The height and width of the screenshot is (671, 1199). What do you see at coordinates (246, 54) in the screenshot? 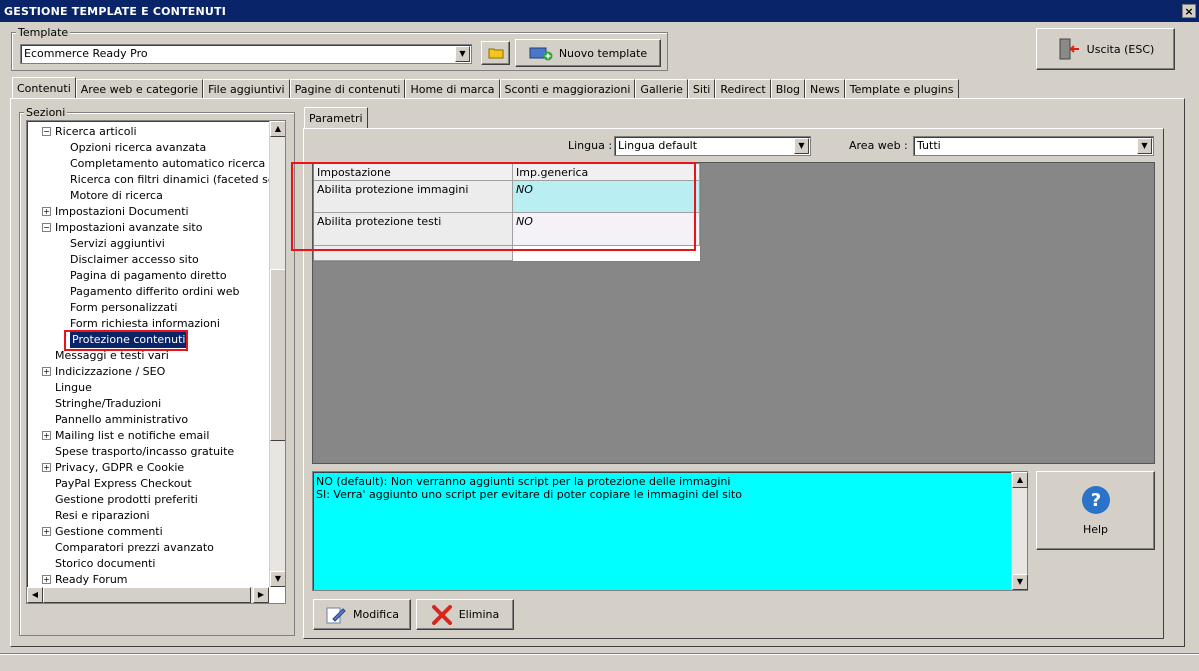
I see `template-select: Ecommerce Ready Pro ▼` at bounding box center [246, 54].